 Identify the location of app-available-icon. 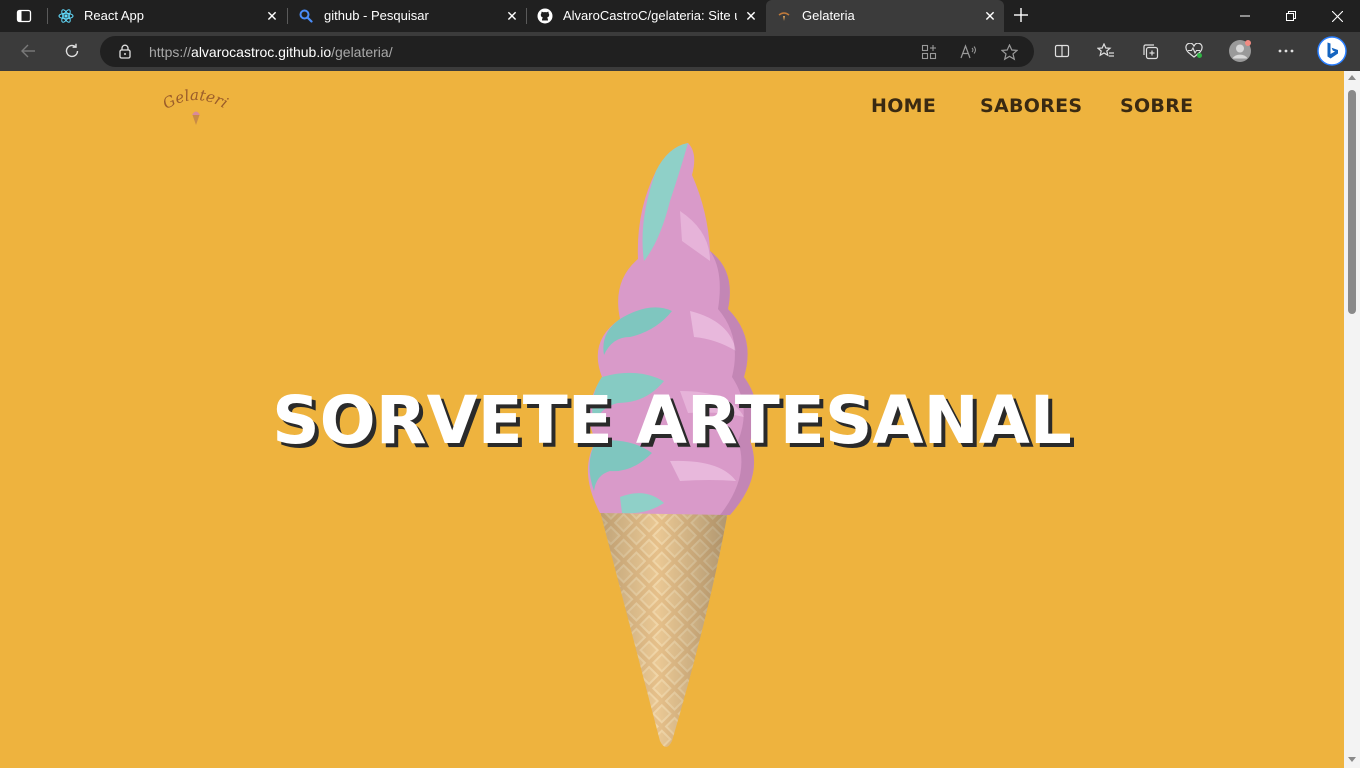
(929, 52).